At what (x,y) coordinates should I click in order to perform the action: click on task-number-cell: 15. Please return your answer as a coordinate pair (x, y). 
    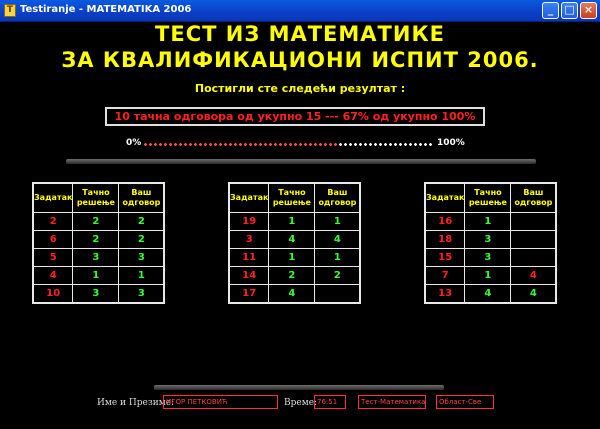
    Looking at the image, I should click on (445, 257).